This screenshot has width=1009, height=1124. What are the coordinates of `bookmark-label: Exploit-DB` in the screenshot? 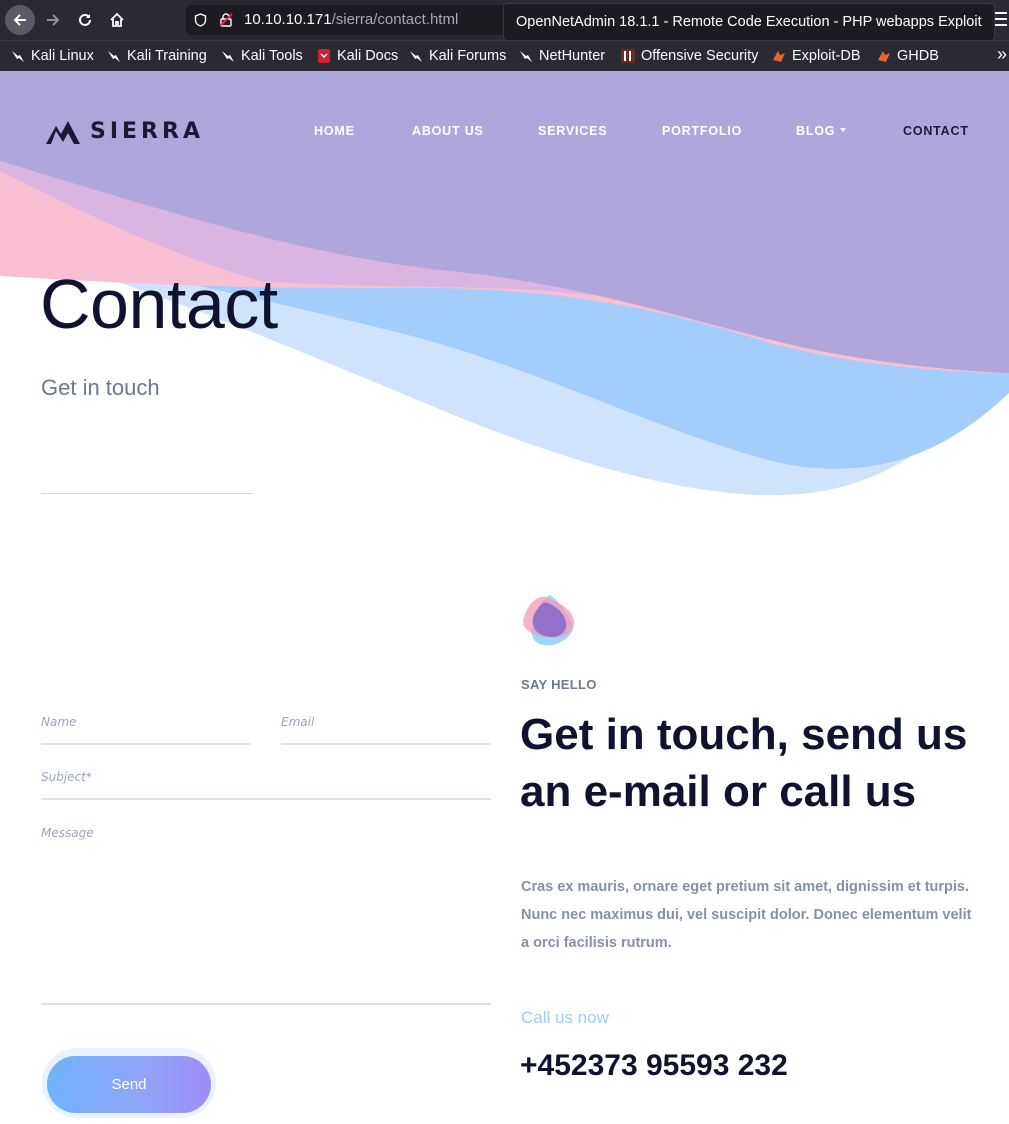 It's located at (826, 56).